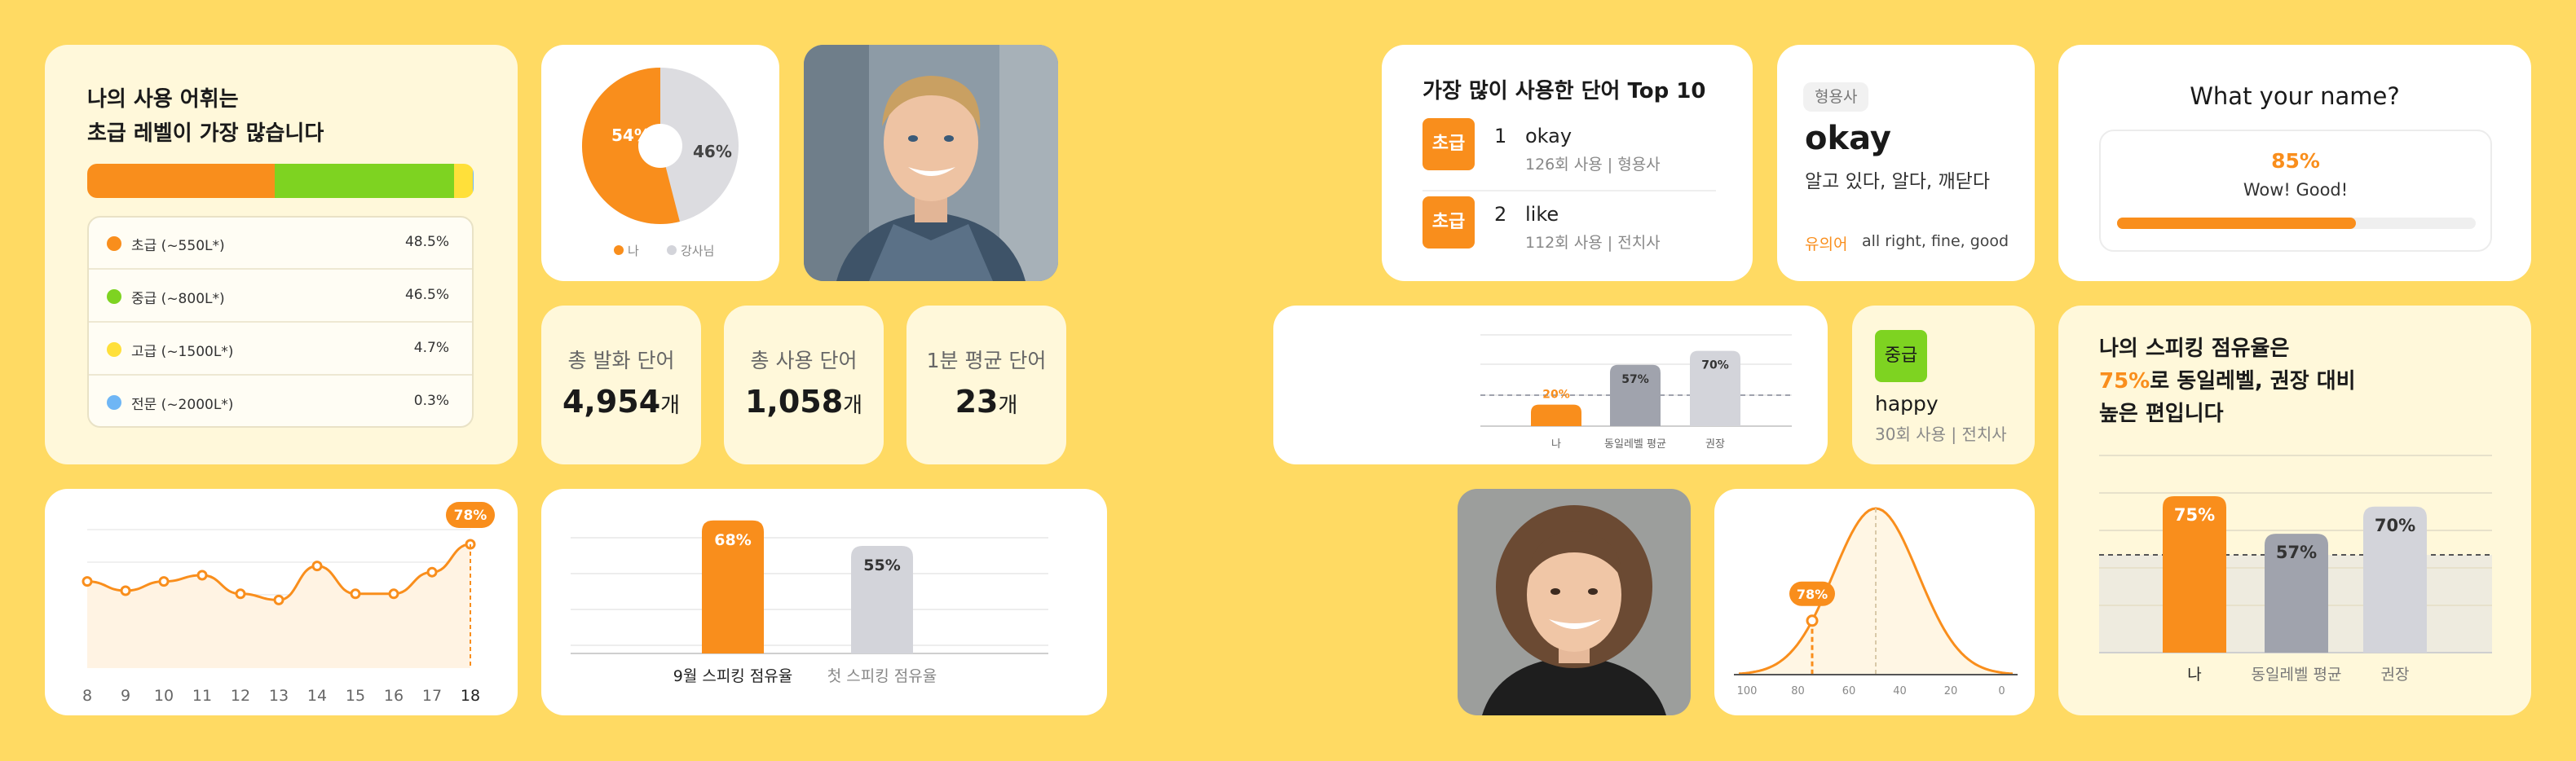 Image resolution: width=2576 pixels, height=761 pixels. I want to click on mini-share-chart: 20% 나 57% 동일레벨 평균 70% 권장, so click(1636, 392).